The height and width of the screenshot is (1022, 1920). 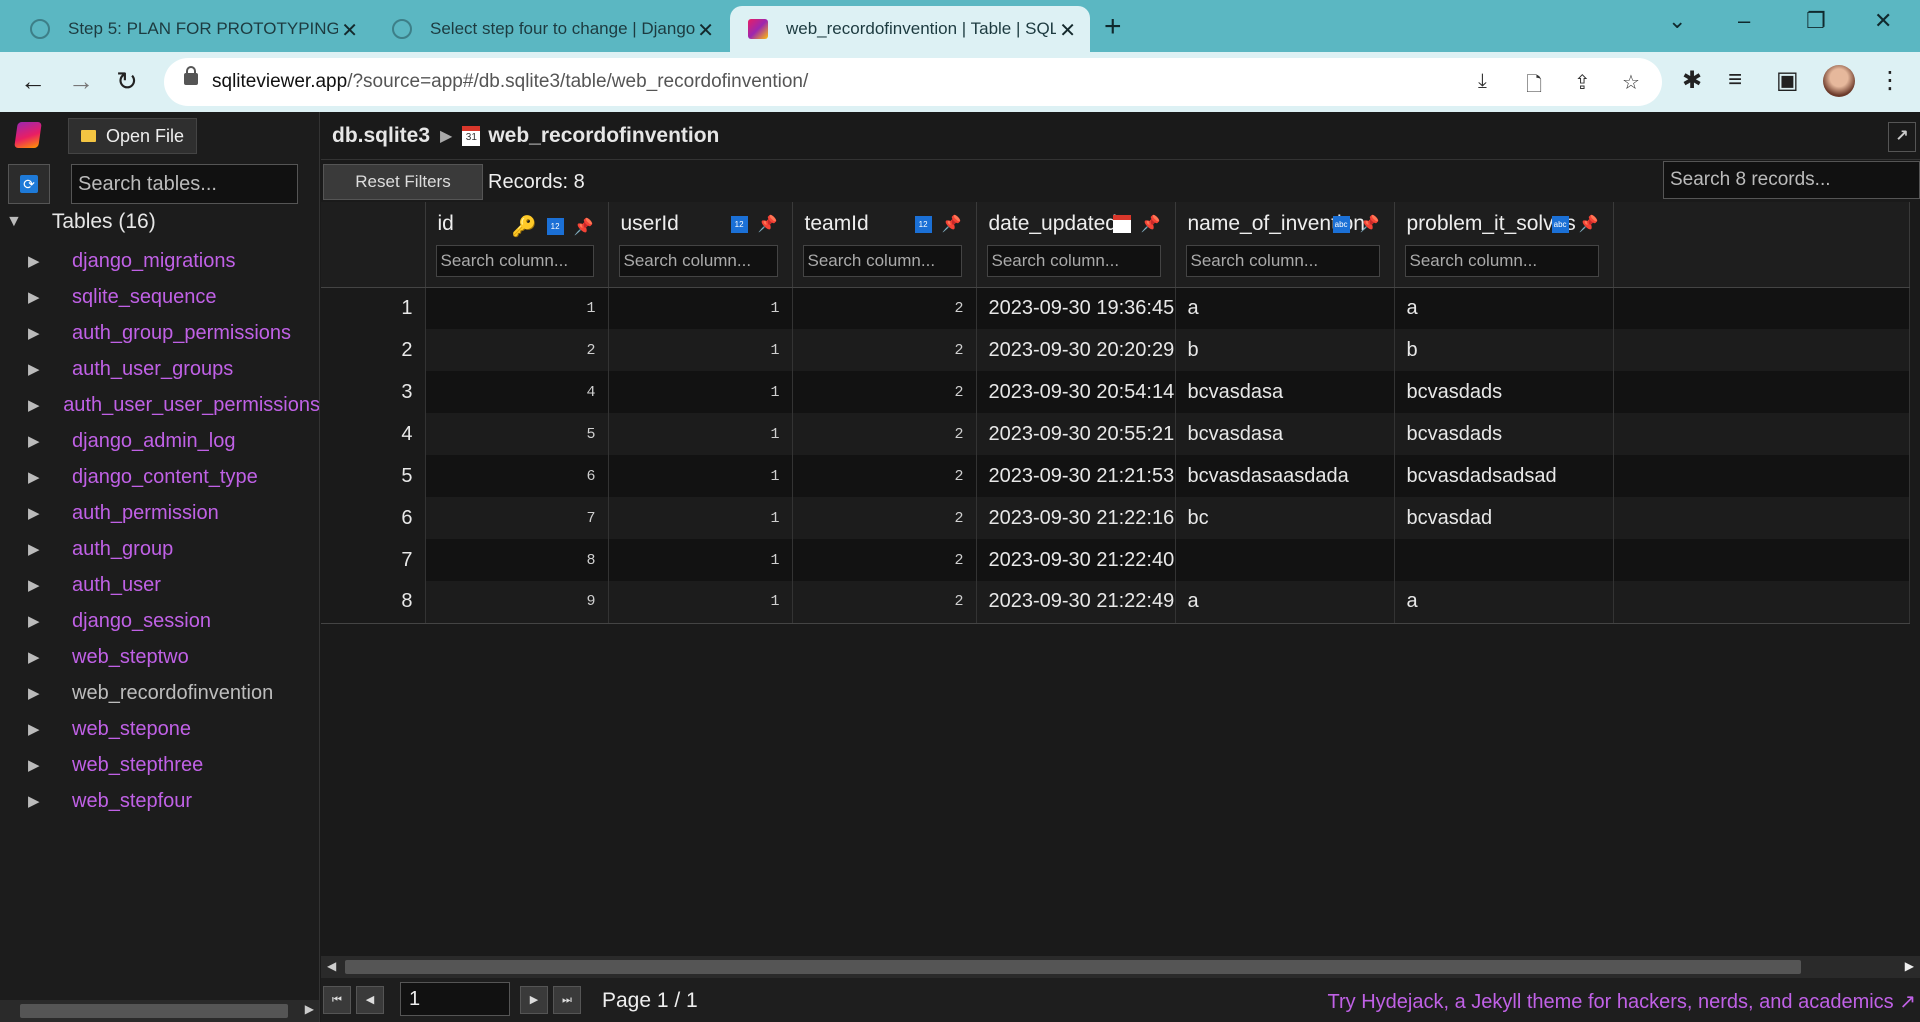 I want to click on page-number-input, so click(x=455, y=999).